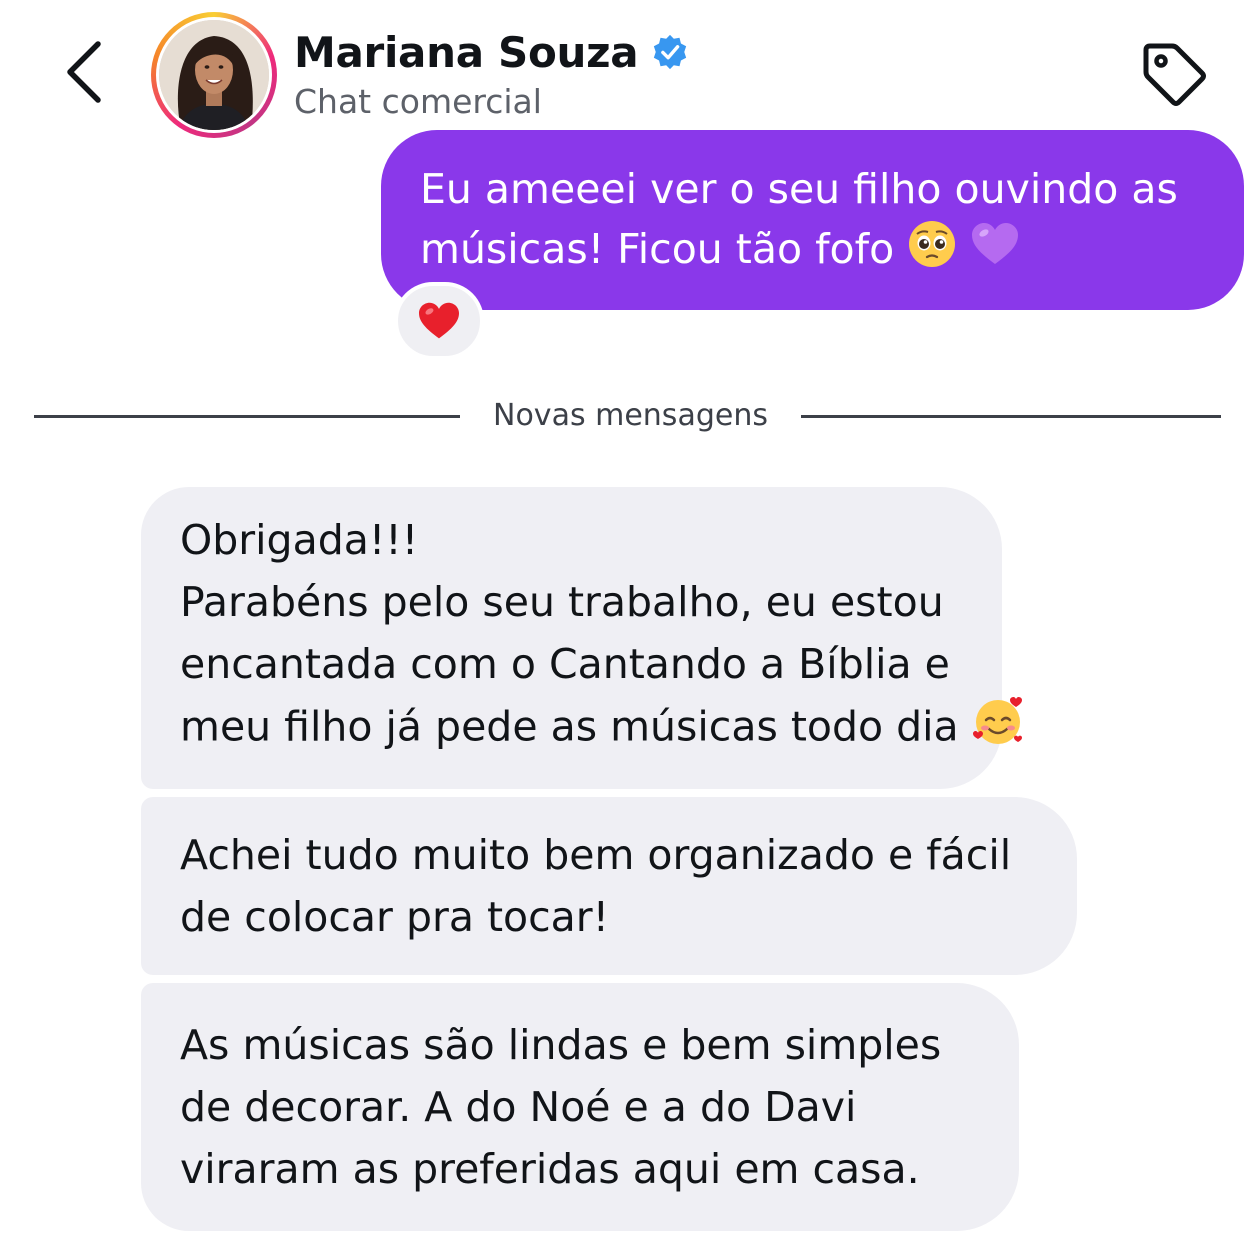  I want to click on pleading-face-emoji, so click(932, 252).